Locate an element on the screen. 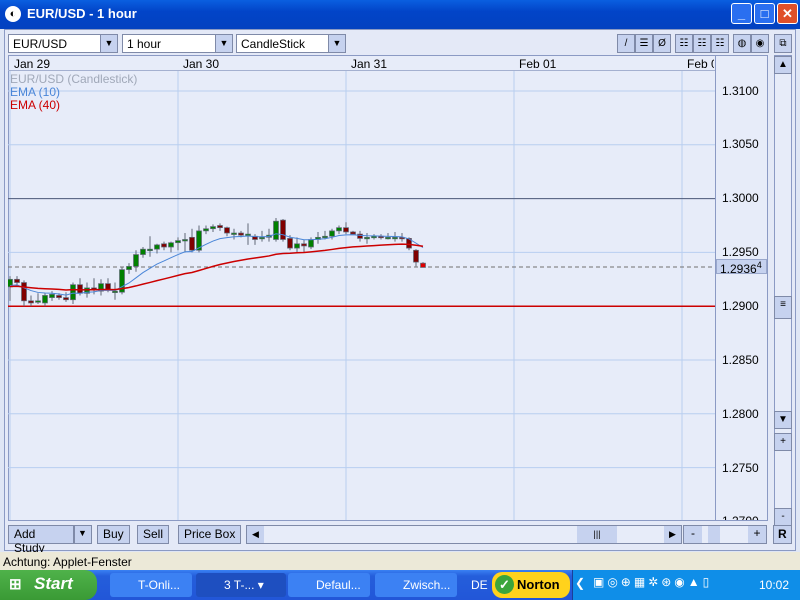  app-icon: ◐ is located at coordinates (13, 14).